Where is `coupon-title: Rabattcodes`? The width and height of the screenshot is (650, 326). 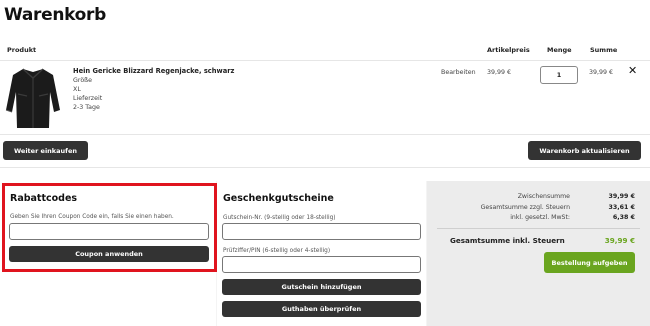
coupon-title: Rabattcodes is located at coordinates (44, 198).